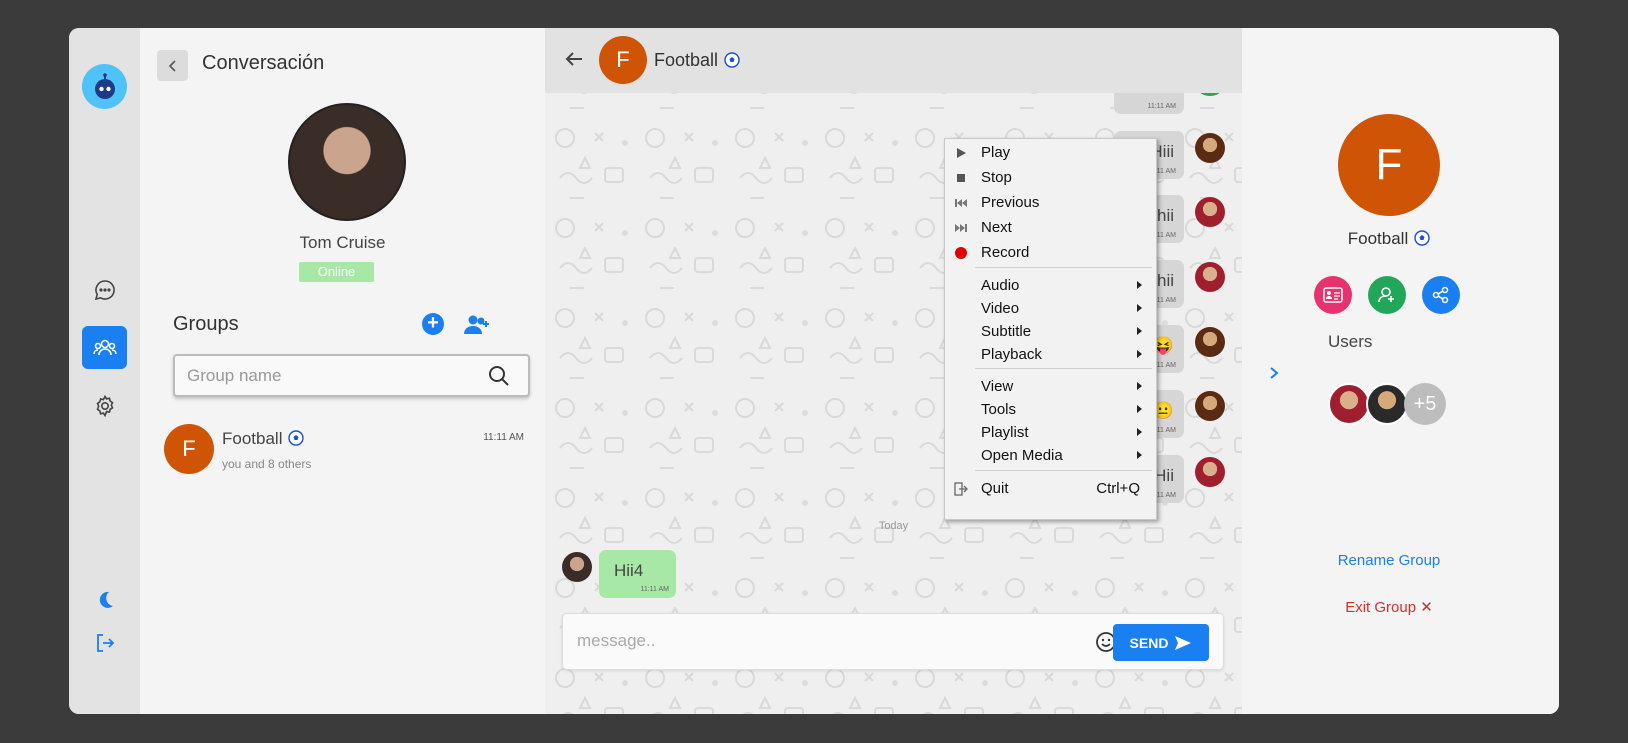 Image resolution: width=1628 pixels, height=743 pixels. I want to click on message-composer: SEND, so click(893, 641).